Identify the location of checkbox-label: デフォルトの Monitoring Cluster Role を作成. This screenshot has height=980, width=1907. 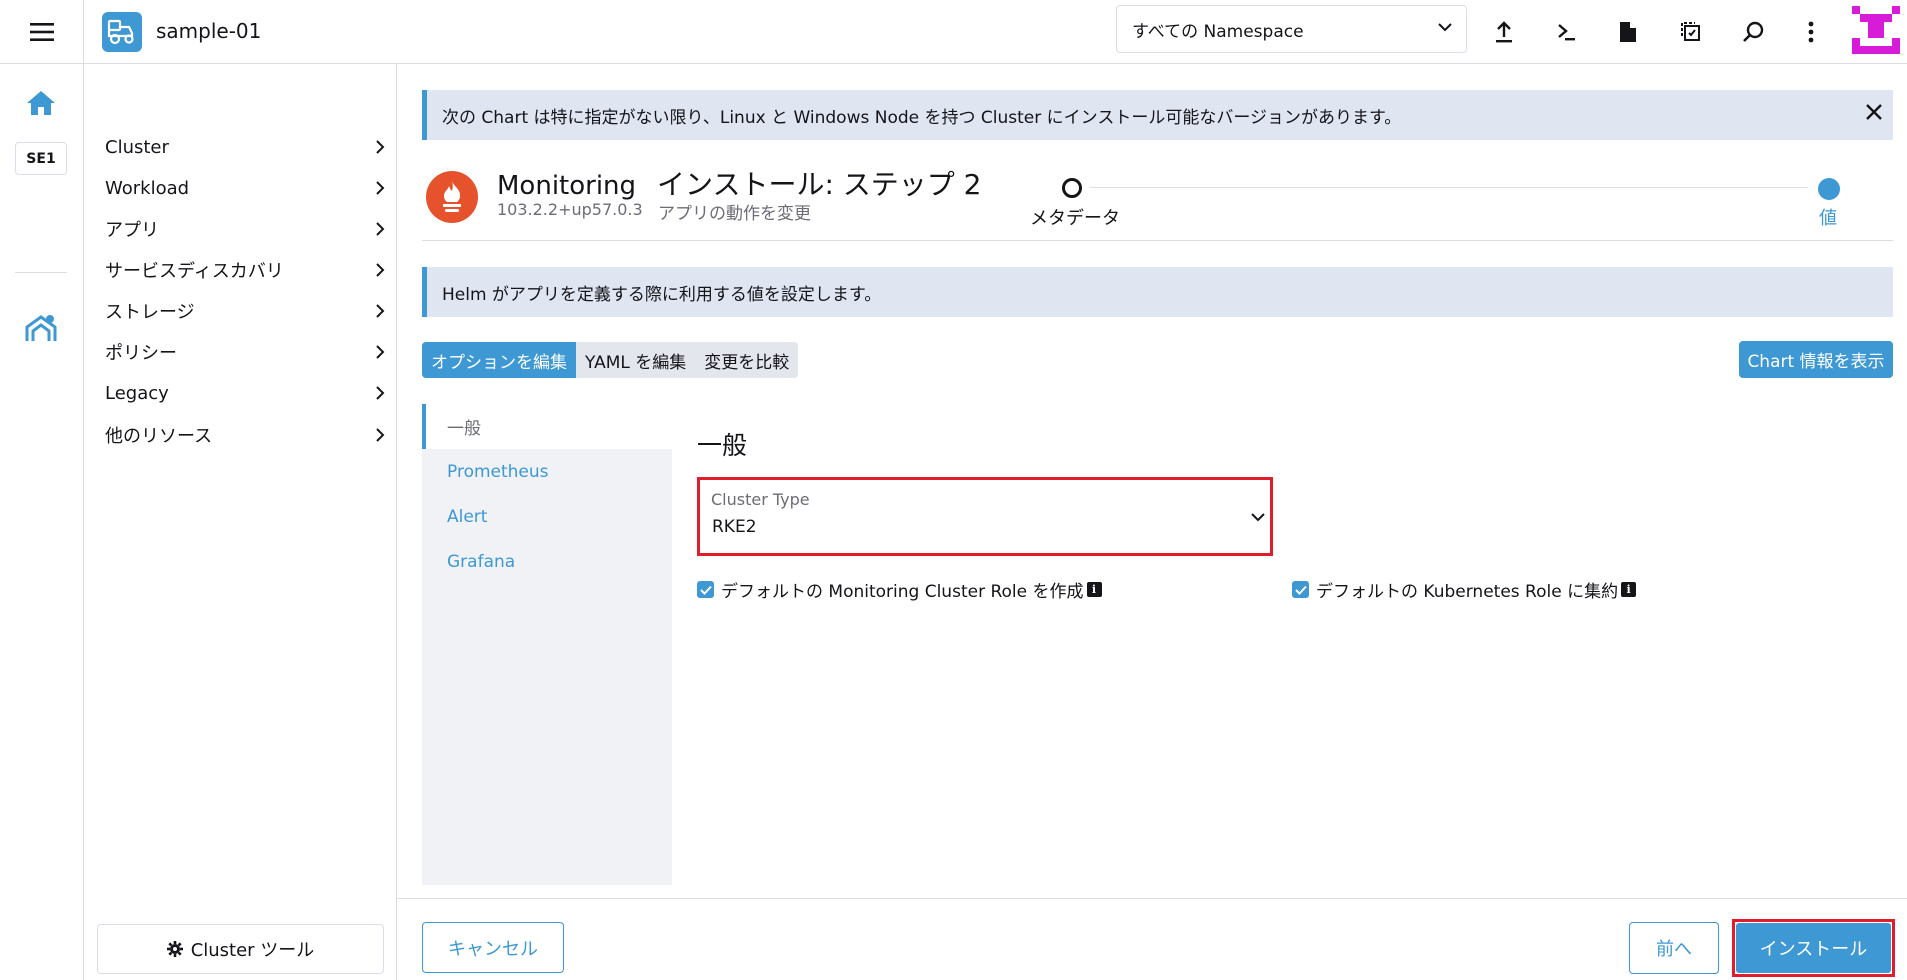
(902, 592).